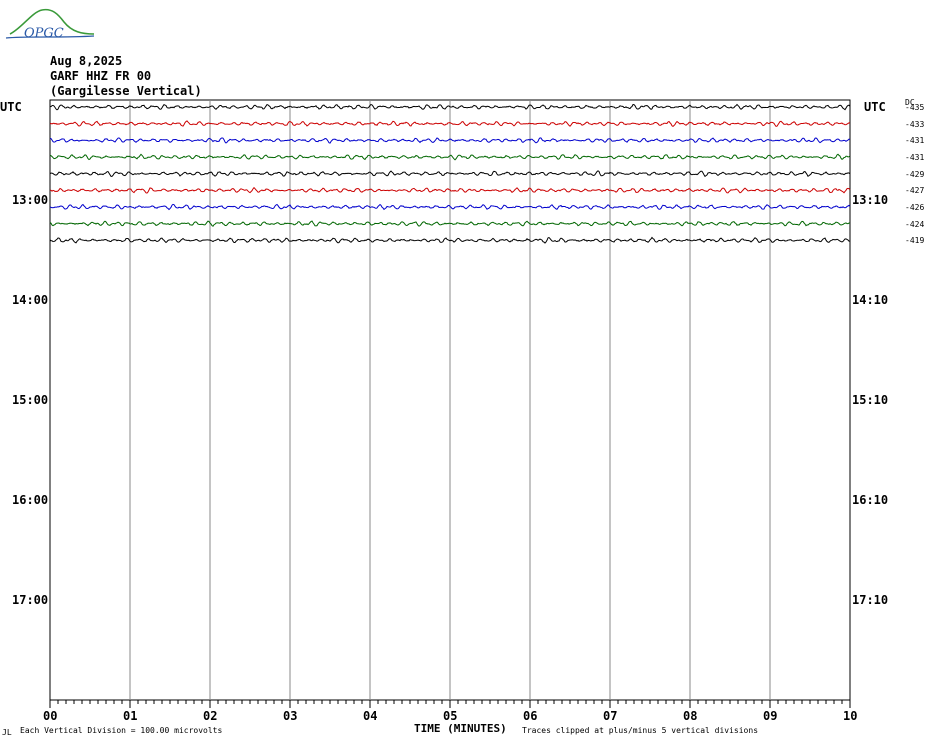 The width and height of the screenshot is (930, 744). Describe the element at coordinates (915, 174) in the screenshot. I see `dc-offset-label: -429` at that location.